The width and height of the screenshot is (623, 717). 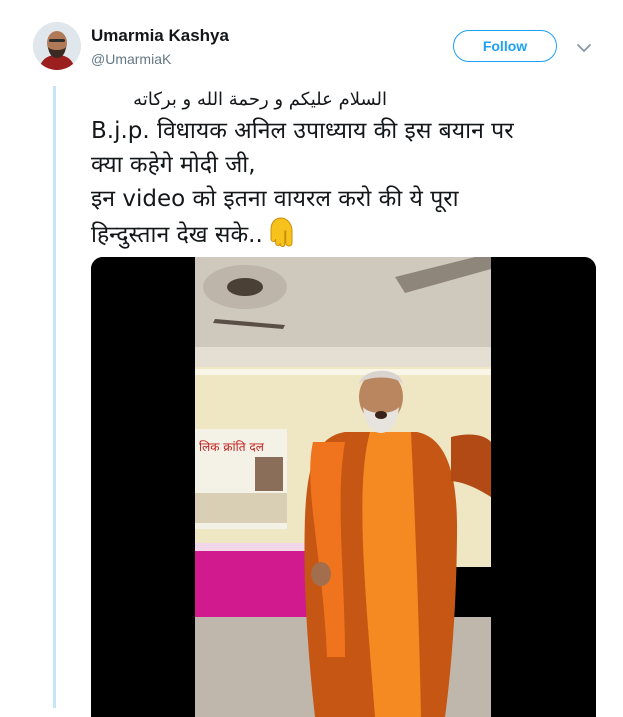 I want to click on follow-button: Follow, so click(x=505, y=46).